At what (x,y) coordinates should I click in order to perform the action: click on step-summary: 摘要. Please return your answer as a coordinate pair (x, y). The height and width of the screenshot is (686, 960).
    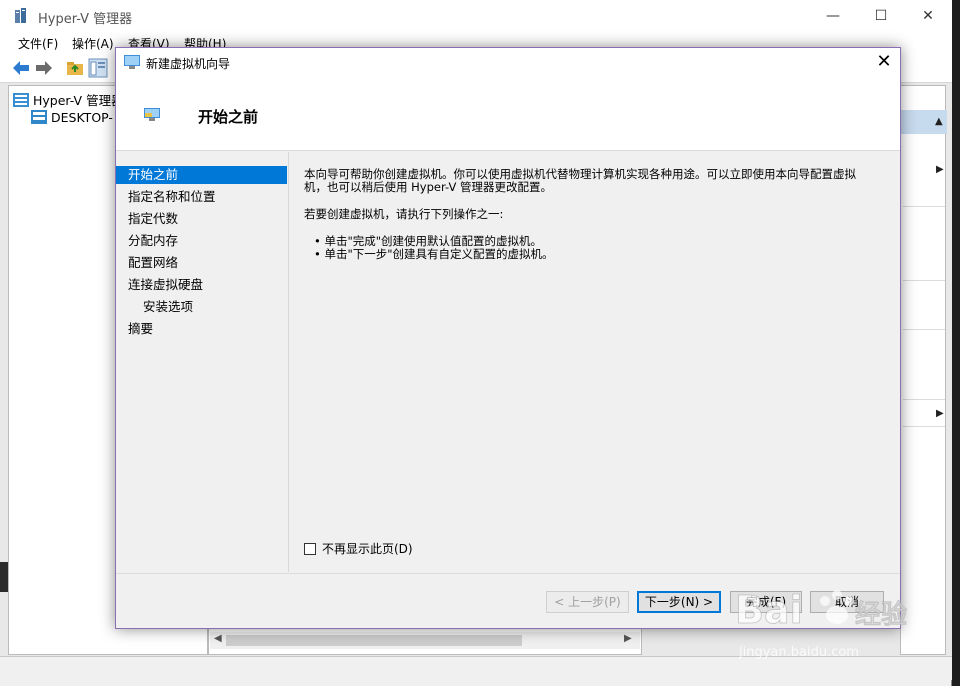
    Looking at the image, I should click on (201, 329).